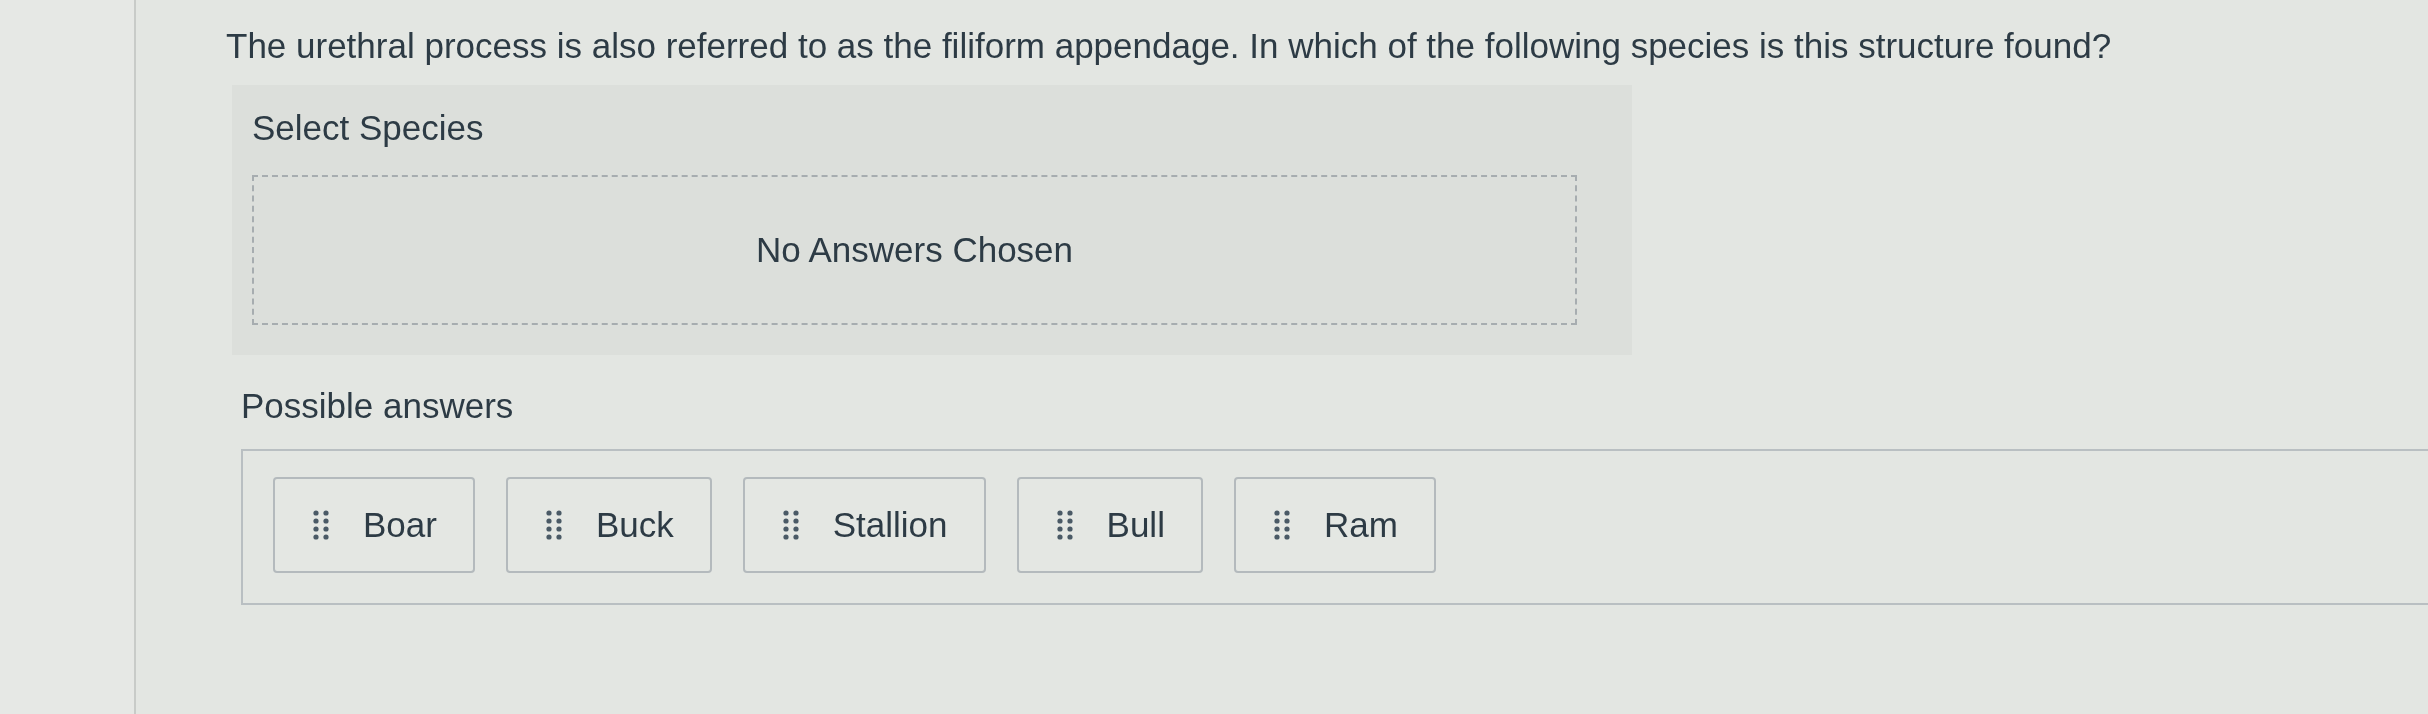  I want to click on answer-chip: Stallion, so click(864, 525).